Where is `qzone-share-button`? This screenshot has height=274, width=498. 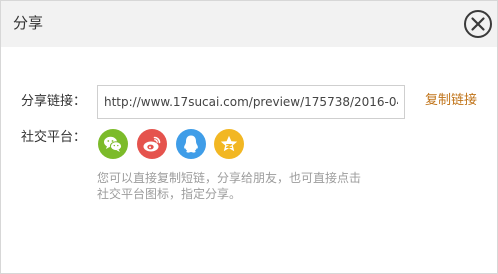
qzone-share-button is located at coordinates (229, 144).